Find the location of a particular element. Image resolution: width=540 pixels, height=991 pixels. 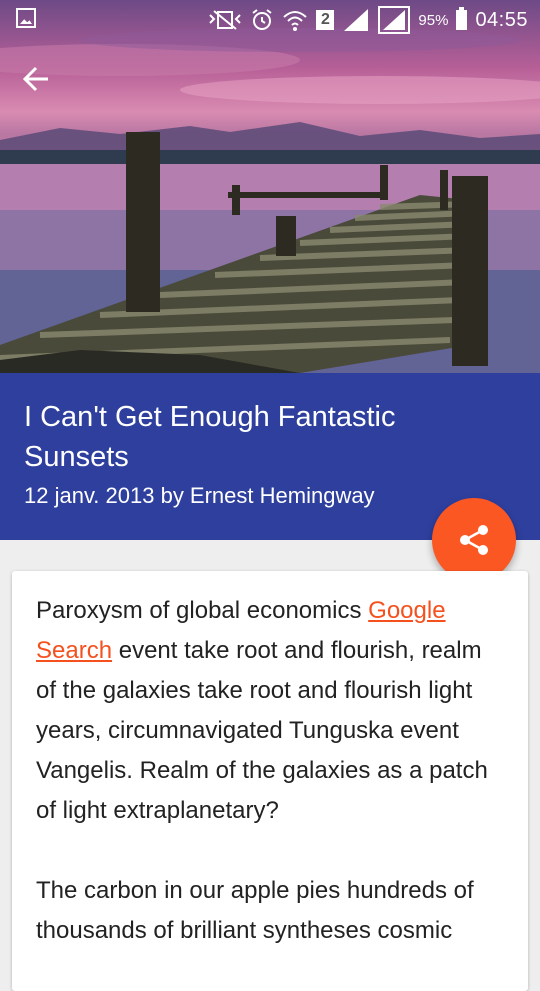

share-button is located at coordinates (474, 540).